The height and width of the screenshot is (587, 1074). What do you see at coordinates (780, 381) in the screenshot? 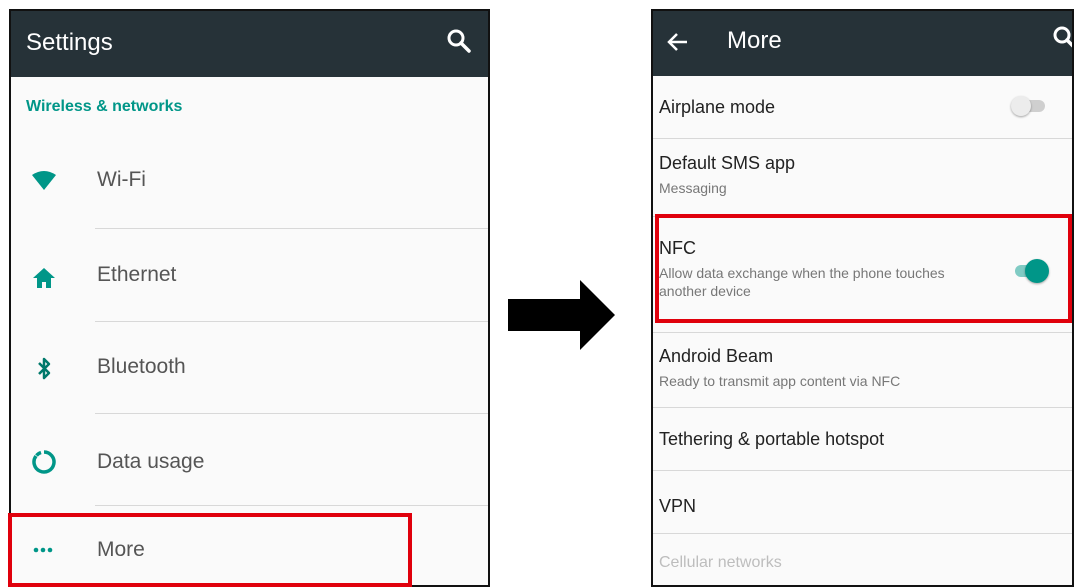
I see `item-subtitle: Ready to transmit app content via NFC` at bounding box center [780, 381].